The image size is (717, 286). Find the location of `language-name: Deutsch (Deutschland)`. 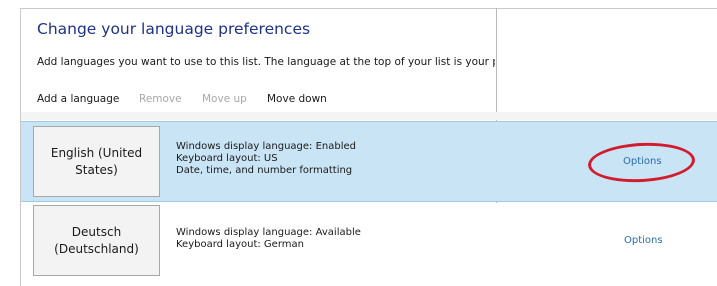

language-name: Deutsch (Deutschland) is located at coordinates (96, 240).